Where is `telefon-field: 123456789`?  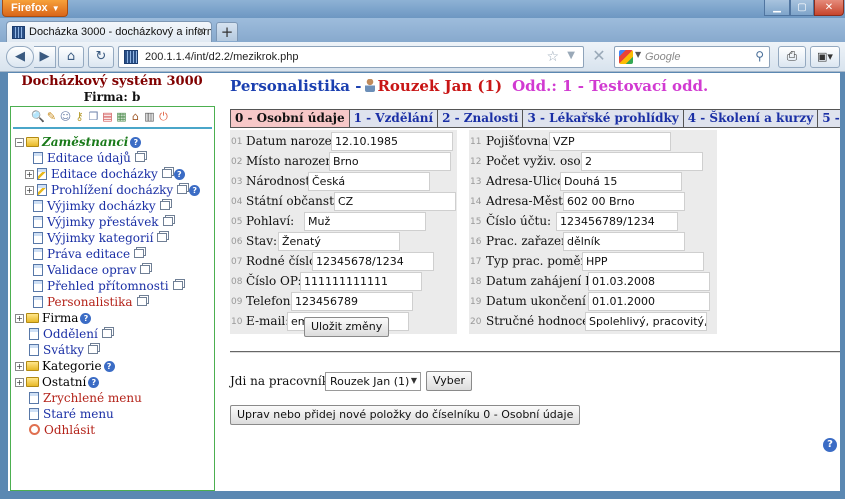 telefon-field: 123456789 is located at coordinates (352, 301).